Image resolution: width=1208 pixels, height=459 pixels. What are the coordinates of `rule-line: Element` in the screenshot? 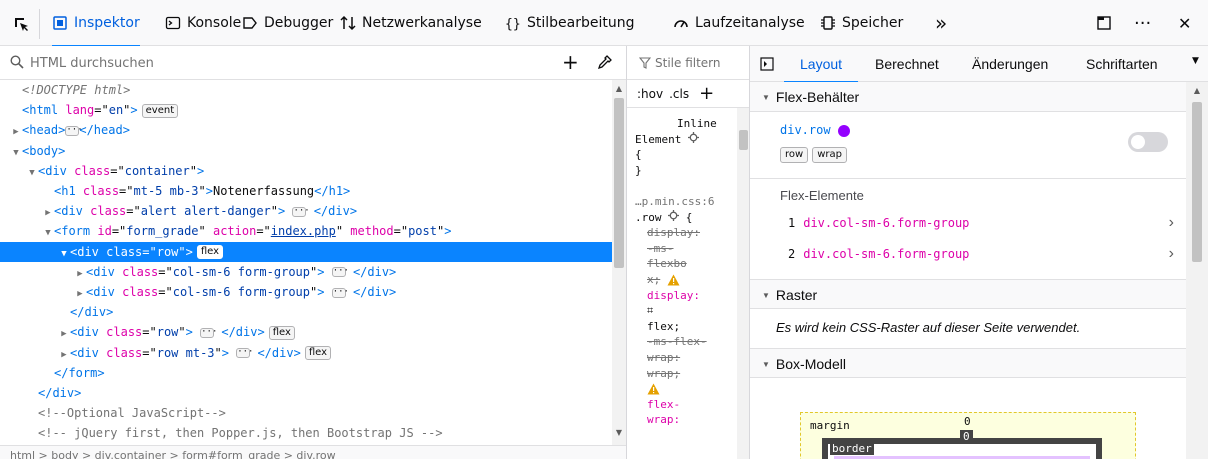 It's located at (667, 139).